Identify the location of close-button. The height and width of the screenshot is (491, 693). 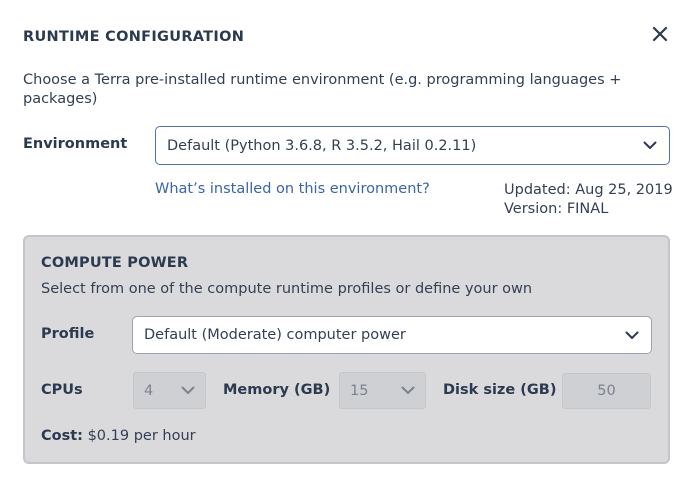
(660, 34).